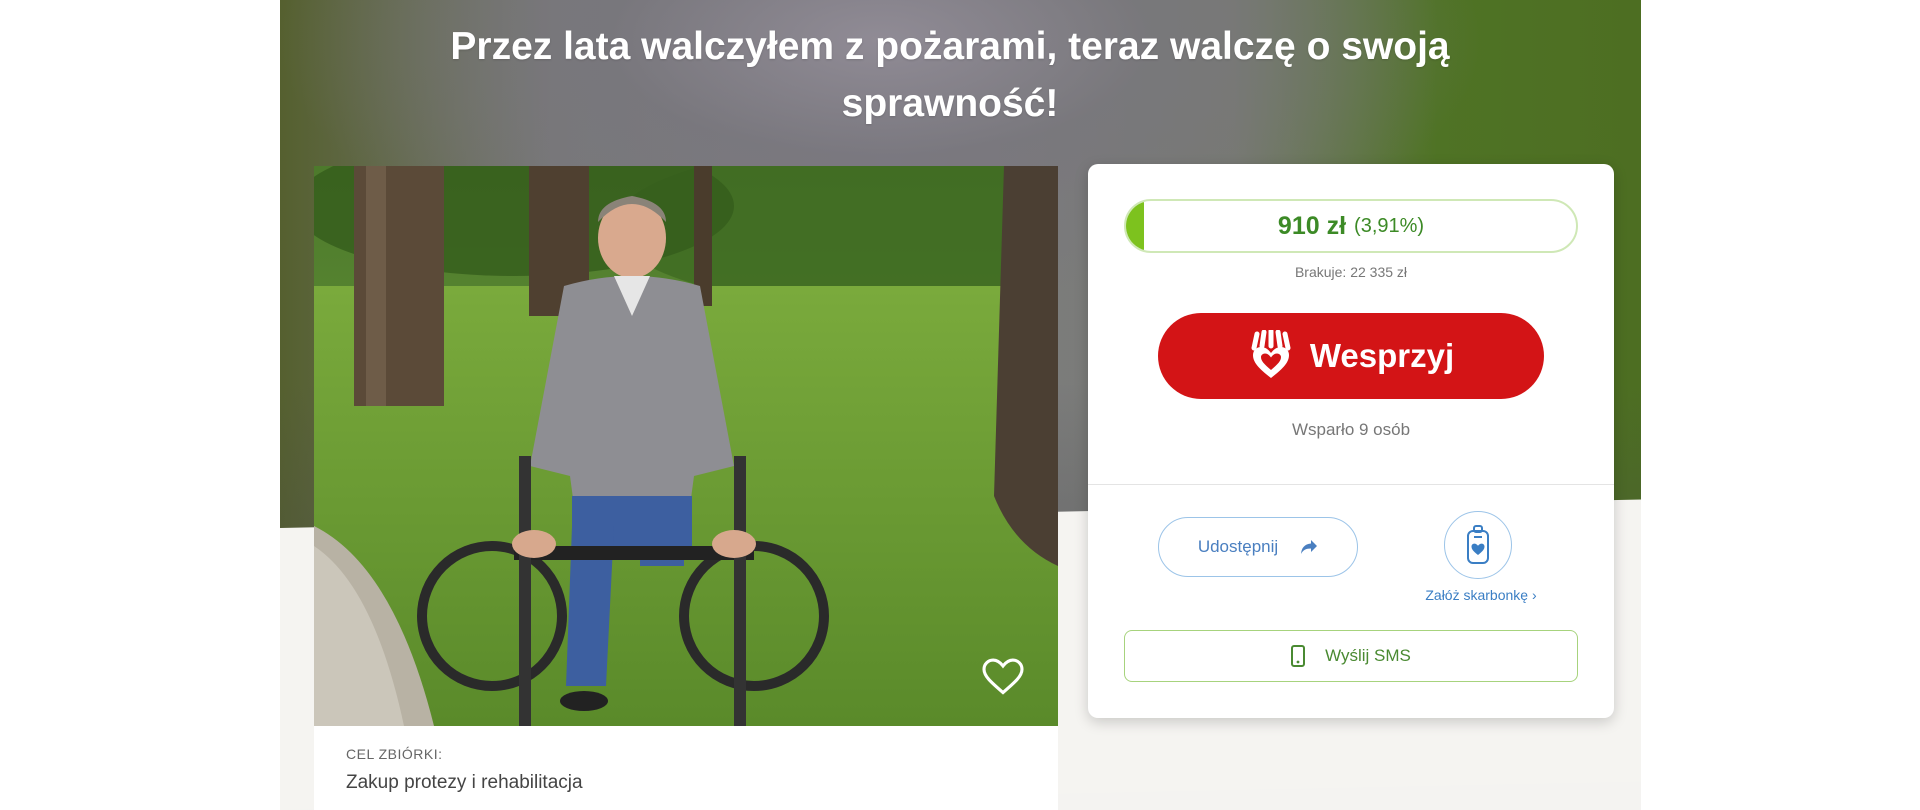 Image resolution: width=1920 pixels, height=810 pixels. I want to click on funding-progress-bar: 910 zł (3,91%), so click(1351, 226).